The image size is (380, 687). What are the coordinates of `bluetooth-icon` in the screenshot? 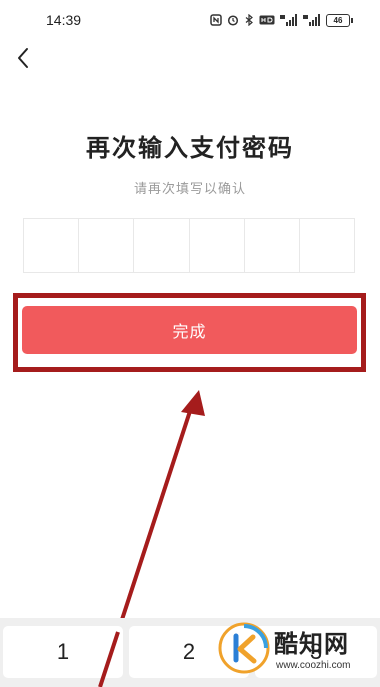 It's located at (249, 20).